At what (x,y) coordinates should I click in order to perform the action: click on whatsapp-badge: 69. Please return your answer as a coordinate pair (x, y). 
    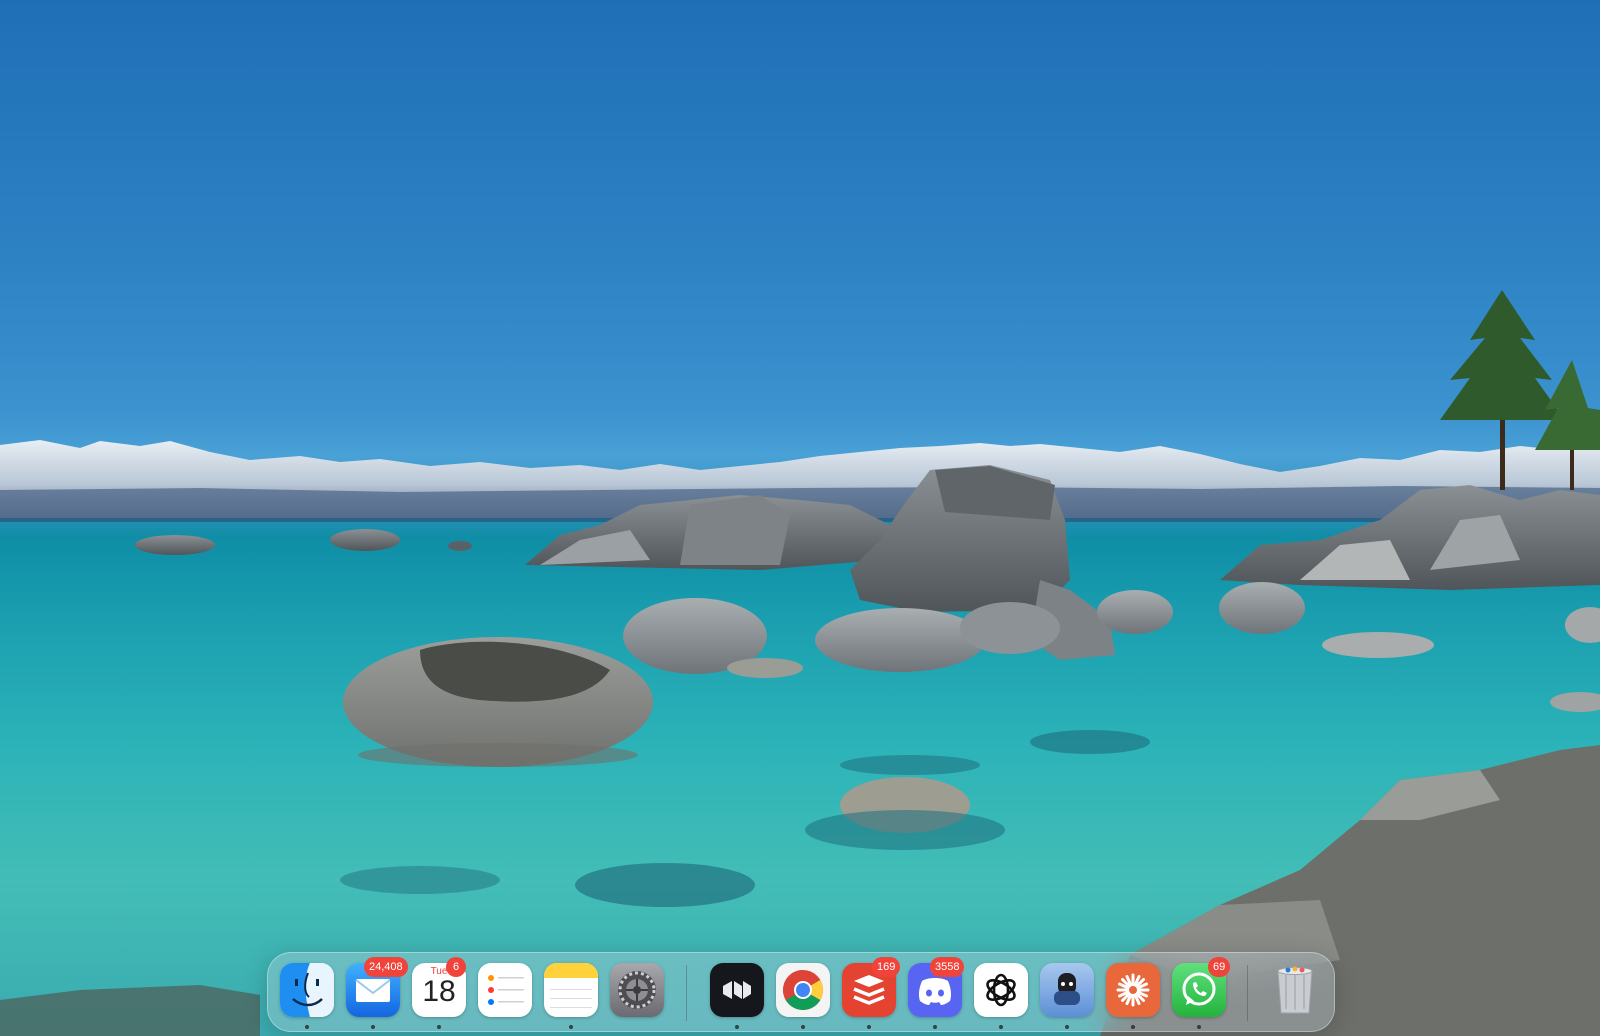
    Looking at the image, I should click on (1219, 967).